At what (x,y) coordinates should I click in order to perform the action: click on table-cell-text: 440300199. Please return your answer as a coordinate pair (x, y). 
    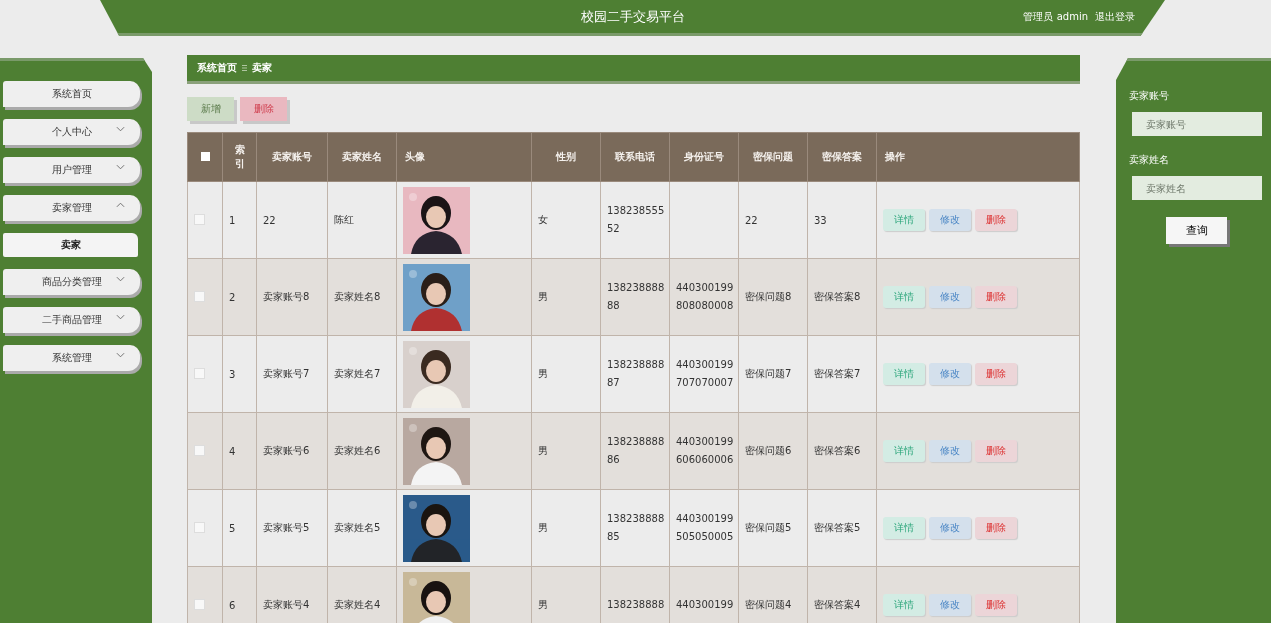
    Looking at the image, I should click on (705, 605).